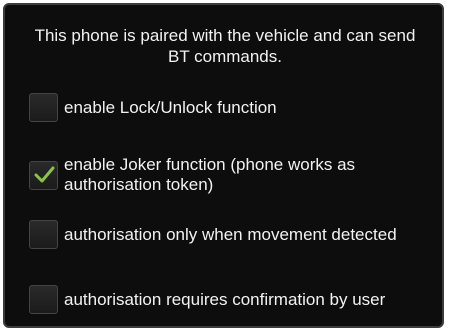 The image size is (449, 333). Describe the element at coordinates (43, 234) in the screenshot. I see `movement-detected-checkbox` at that location.